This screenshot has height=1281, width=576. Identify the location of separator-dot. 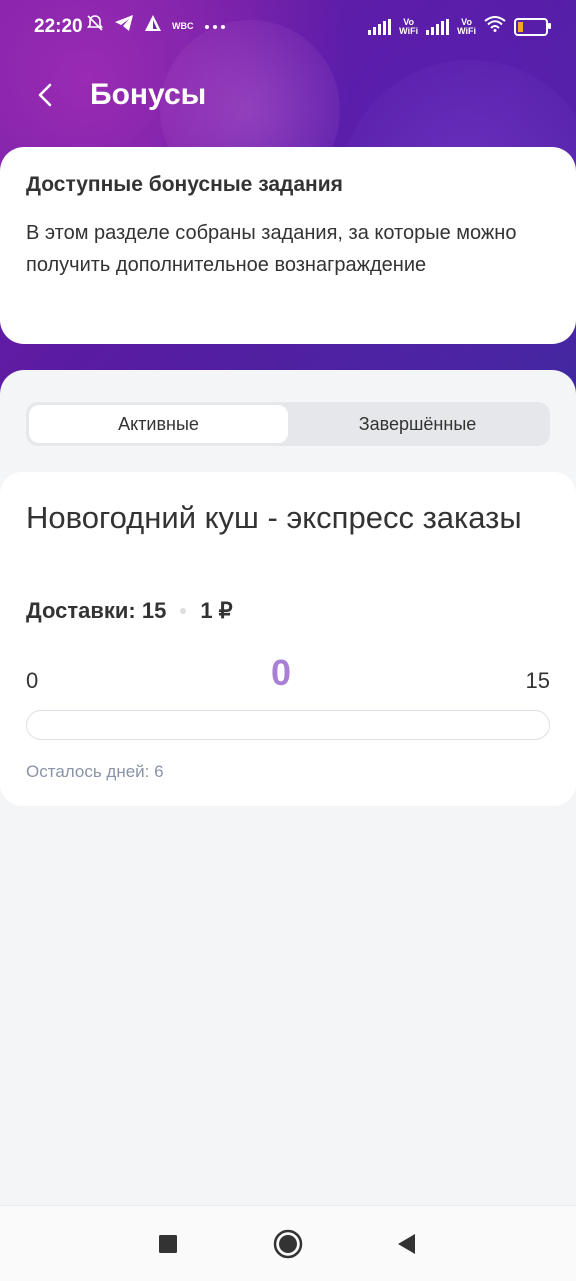
(183, 611).